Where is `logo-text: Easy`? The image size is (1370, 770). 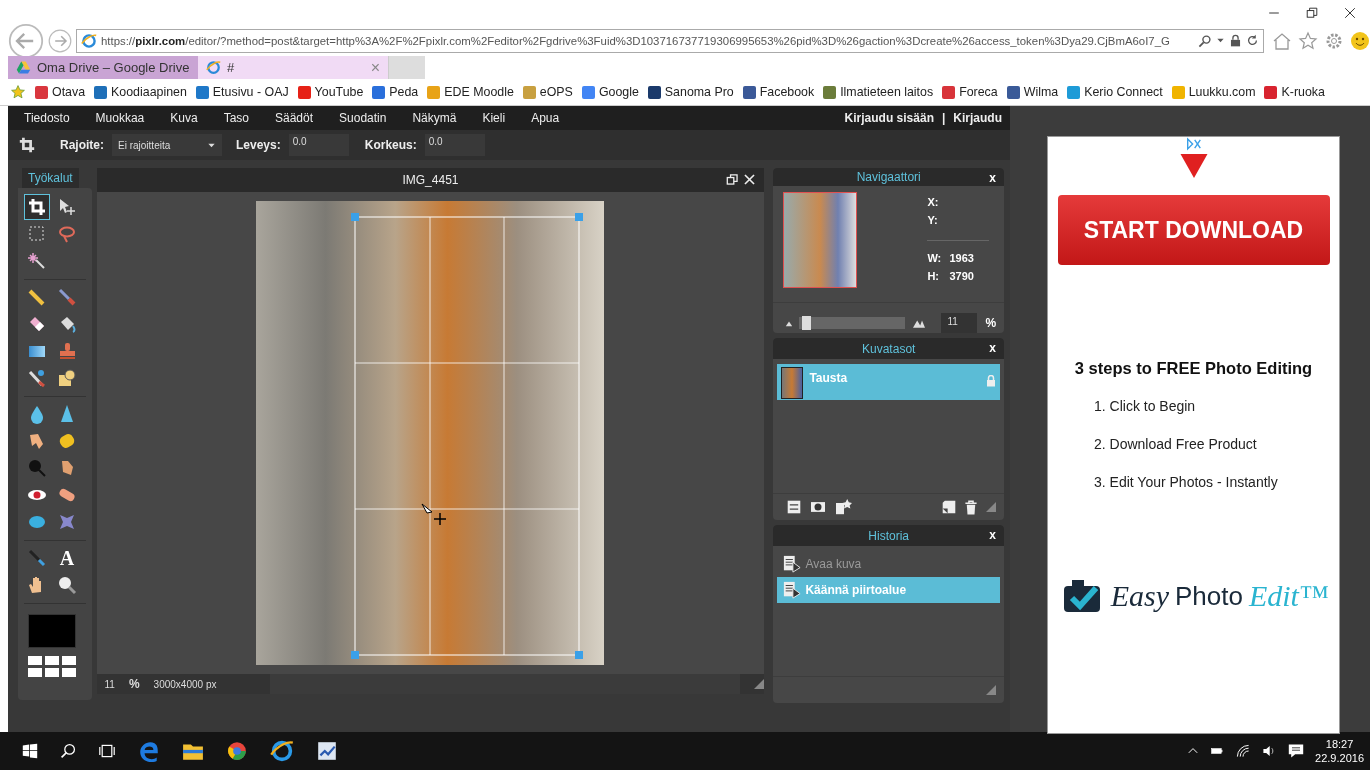
logo-text: Easy is located at coordinates (1139, 596).